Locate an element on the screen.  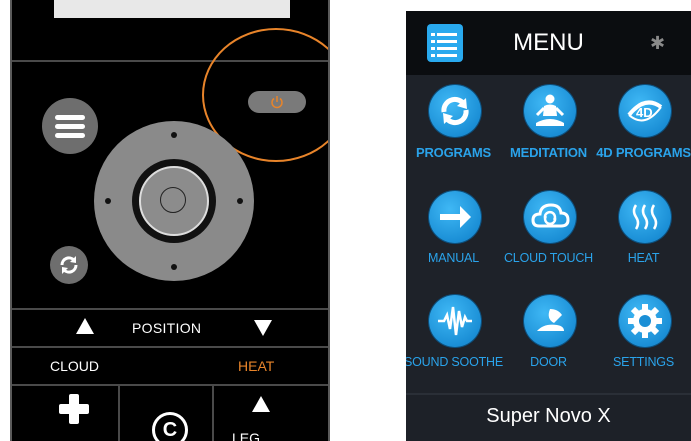
sound-wave-icon is located at coordinates (455, 321).